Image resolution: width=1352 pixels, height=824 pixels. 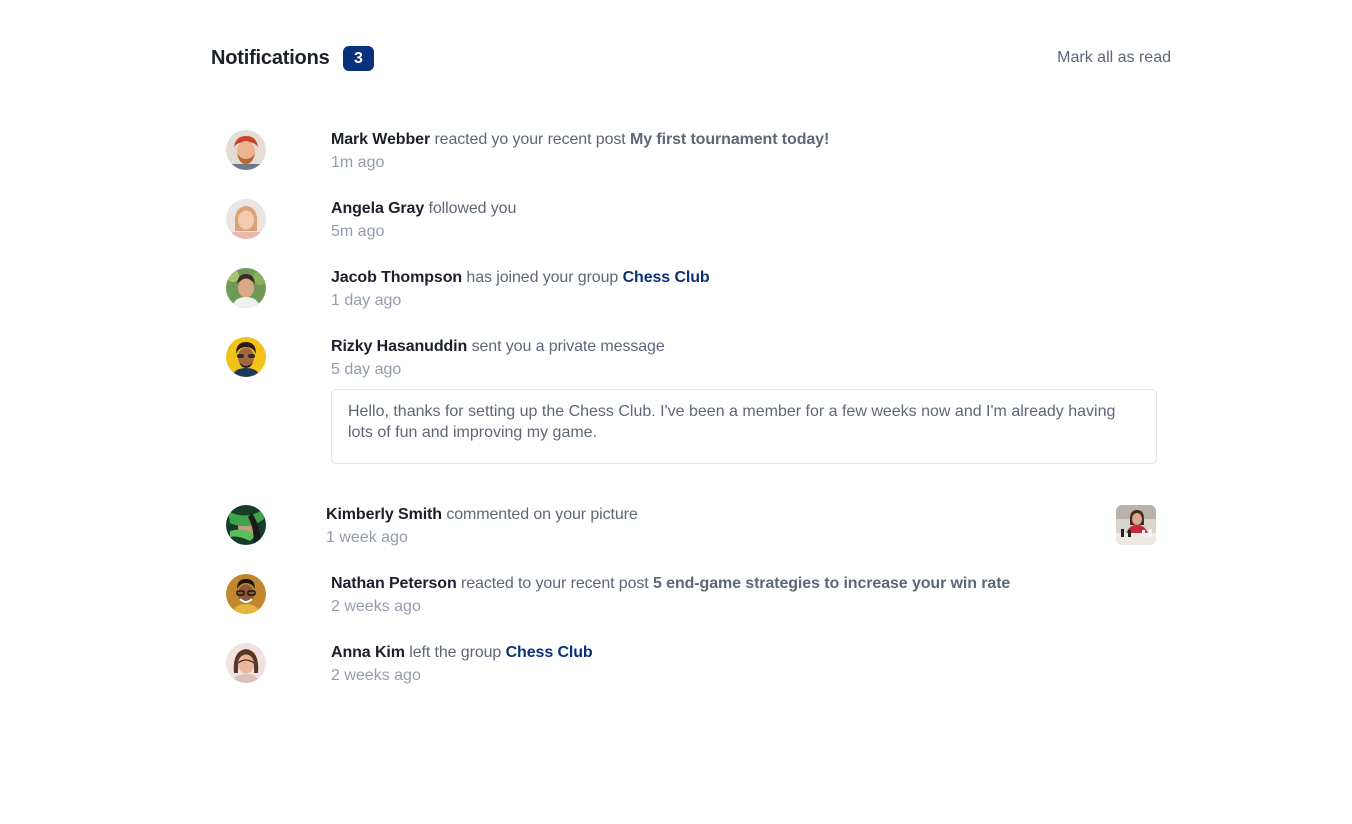 What do you see at coordinates (358, 231) in the screenshot?
I see `timestamp: 5m ago` at bounding box center [358, 231].